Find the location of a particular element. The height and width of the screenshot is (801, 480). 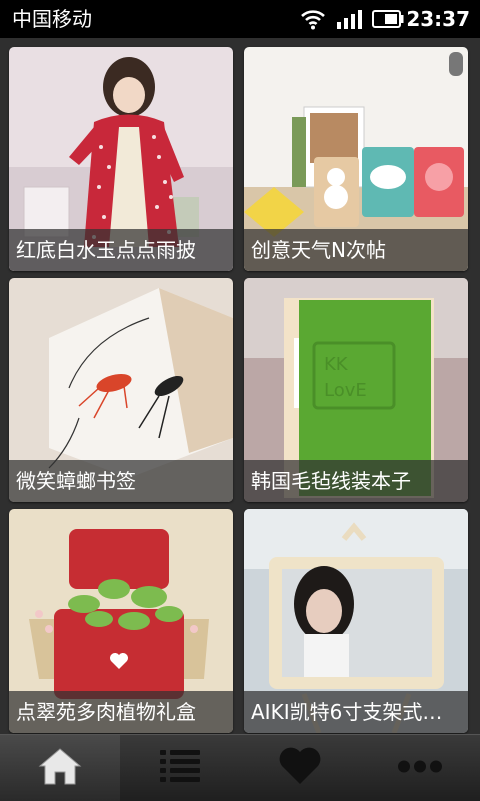

signal-icon is located at coordinates (350, 21).